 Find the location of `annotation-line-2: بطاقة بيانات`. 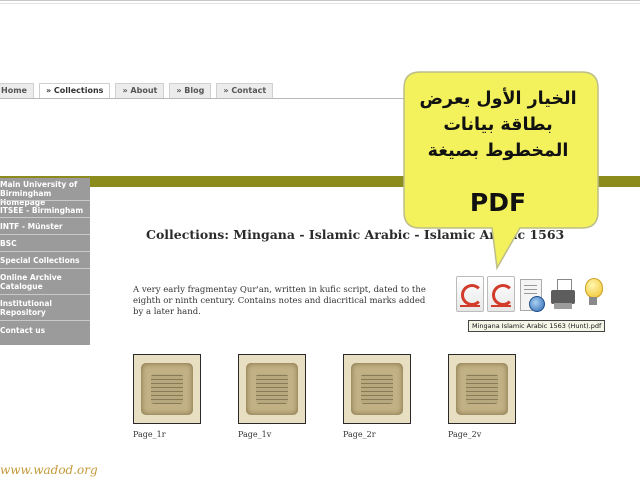

annotation-line-2: بطاقة بيانات is located at coordinates (498, 125).